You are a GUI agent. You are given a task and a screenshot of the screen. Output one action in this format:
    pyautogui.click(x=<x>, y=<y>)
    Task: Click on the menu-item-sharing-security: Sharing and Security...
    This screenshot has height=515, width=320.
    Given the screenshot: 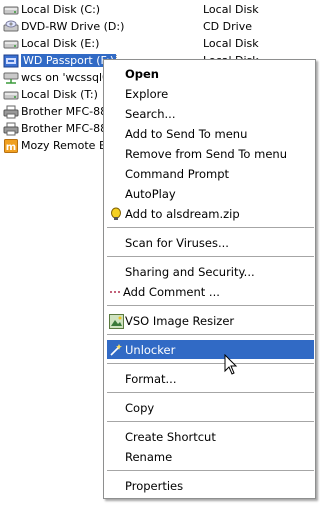 What is the action you would take?
    pyautogui.click(x=210, y=271)
    